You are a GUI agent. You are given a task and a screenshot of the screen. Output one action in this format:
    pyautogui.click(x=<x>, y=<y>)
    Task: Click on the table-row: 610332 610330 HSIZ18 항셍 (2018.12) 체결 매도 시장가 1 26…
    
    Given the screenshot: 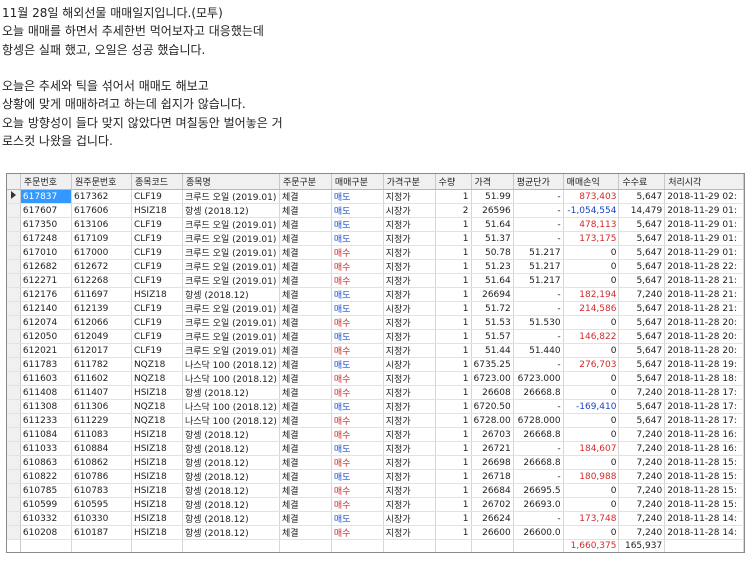 What is the action you would take?
    pyautogui.click(x=375, y=518)
    